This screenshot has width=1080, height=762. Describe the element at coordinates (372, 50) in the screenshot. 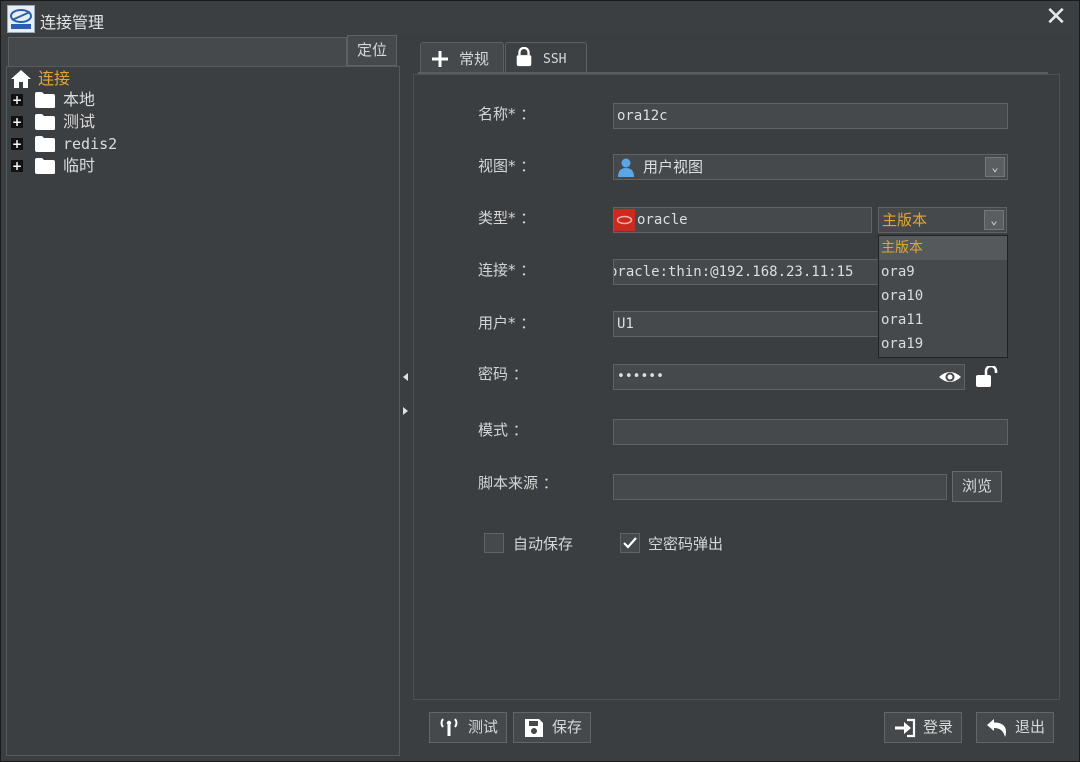

I see `locate-button: 定位` at that location.